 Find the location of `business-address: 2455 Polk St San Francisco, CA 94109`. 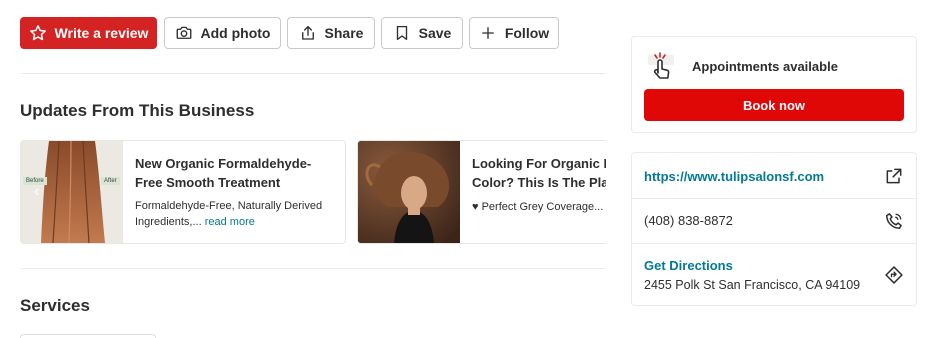

business-address: 2455 Polk St San Francisco, CA 94109 is located at coordinates (752, 285).